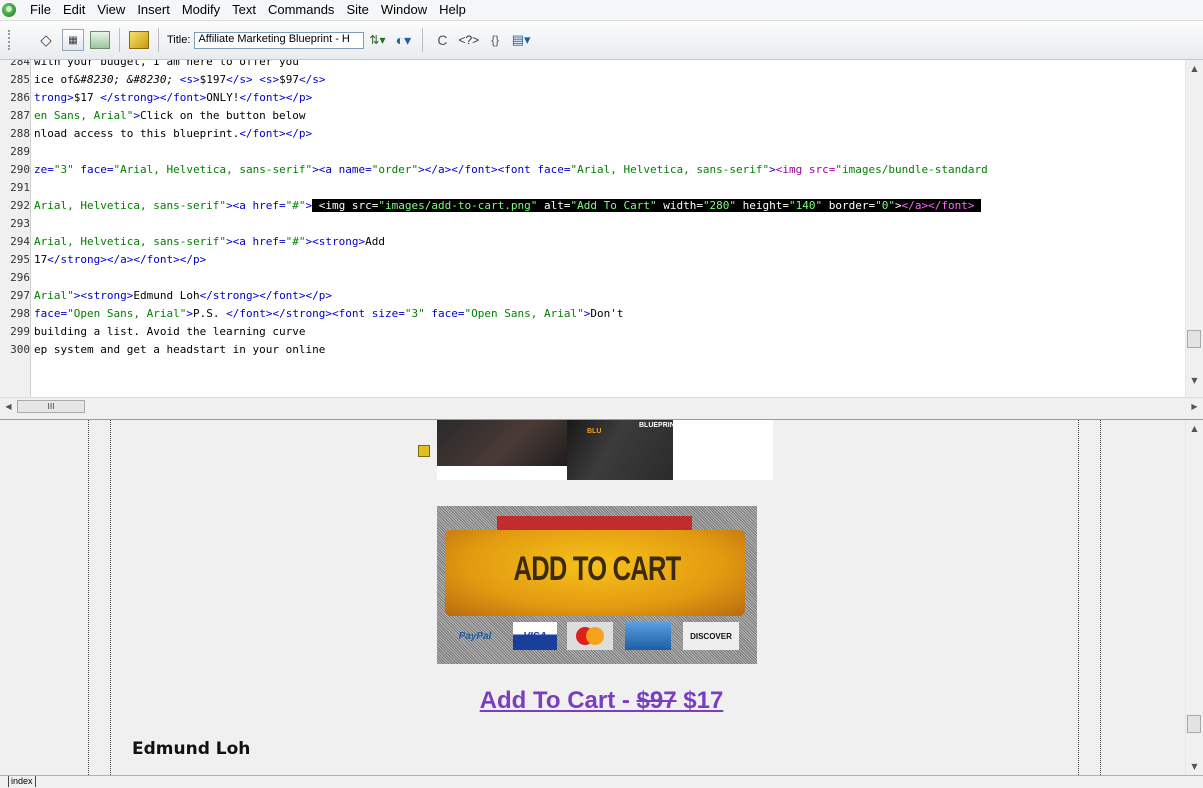  What do you see at coordinates (191, 749) in the screenshot?
I see `author-signature: Edmund Loh` at bounding box center [191, 749].